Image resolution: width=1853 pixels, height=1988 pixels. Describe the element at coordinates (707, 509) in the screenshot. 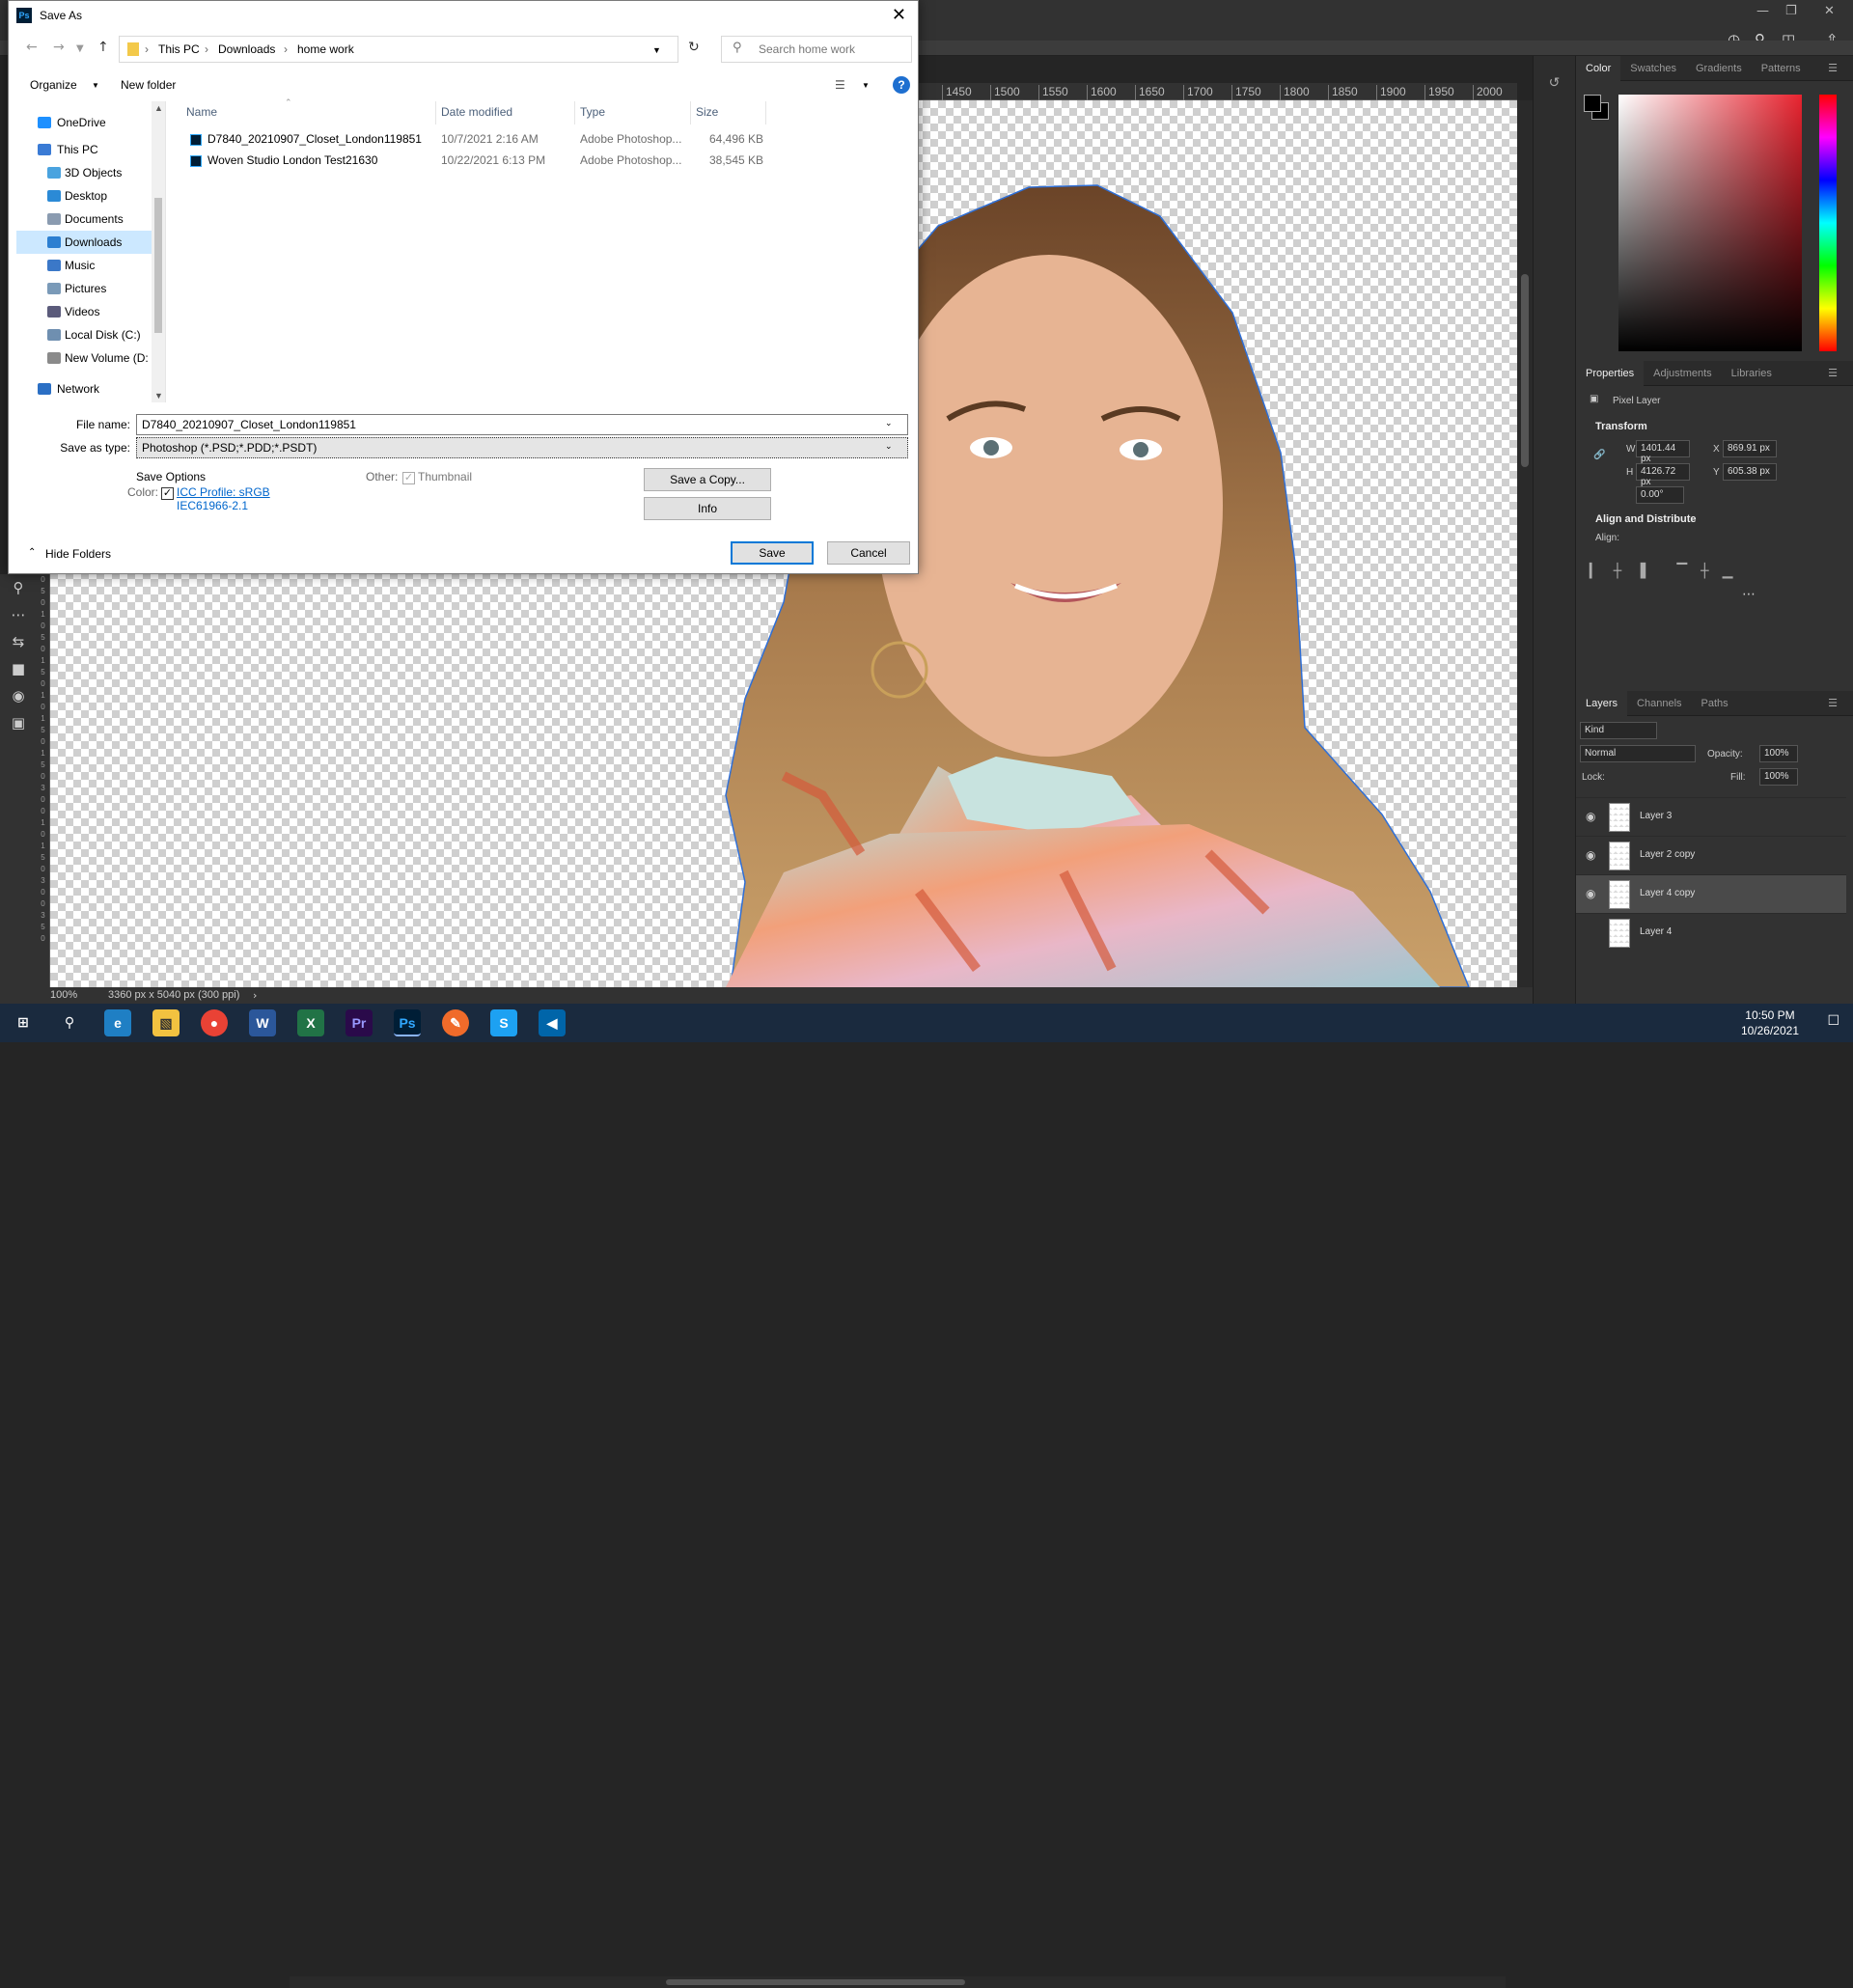

I see `info-button: Info` at that location.